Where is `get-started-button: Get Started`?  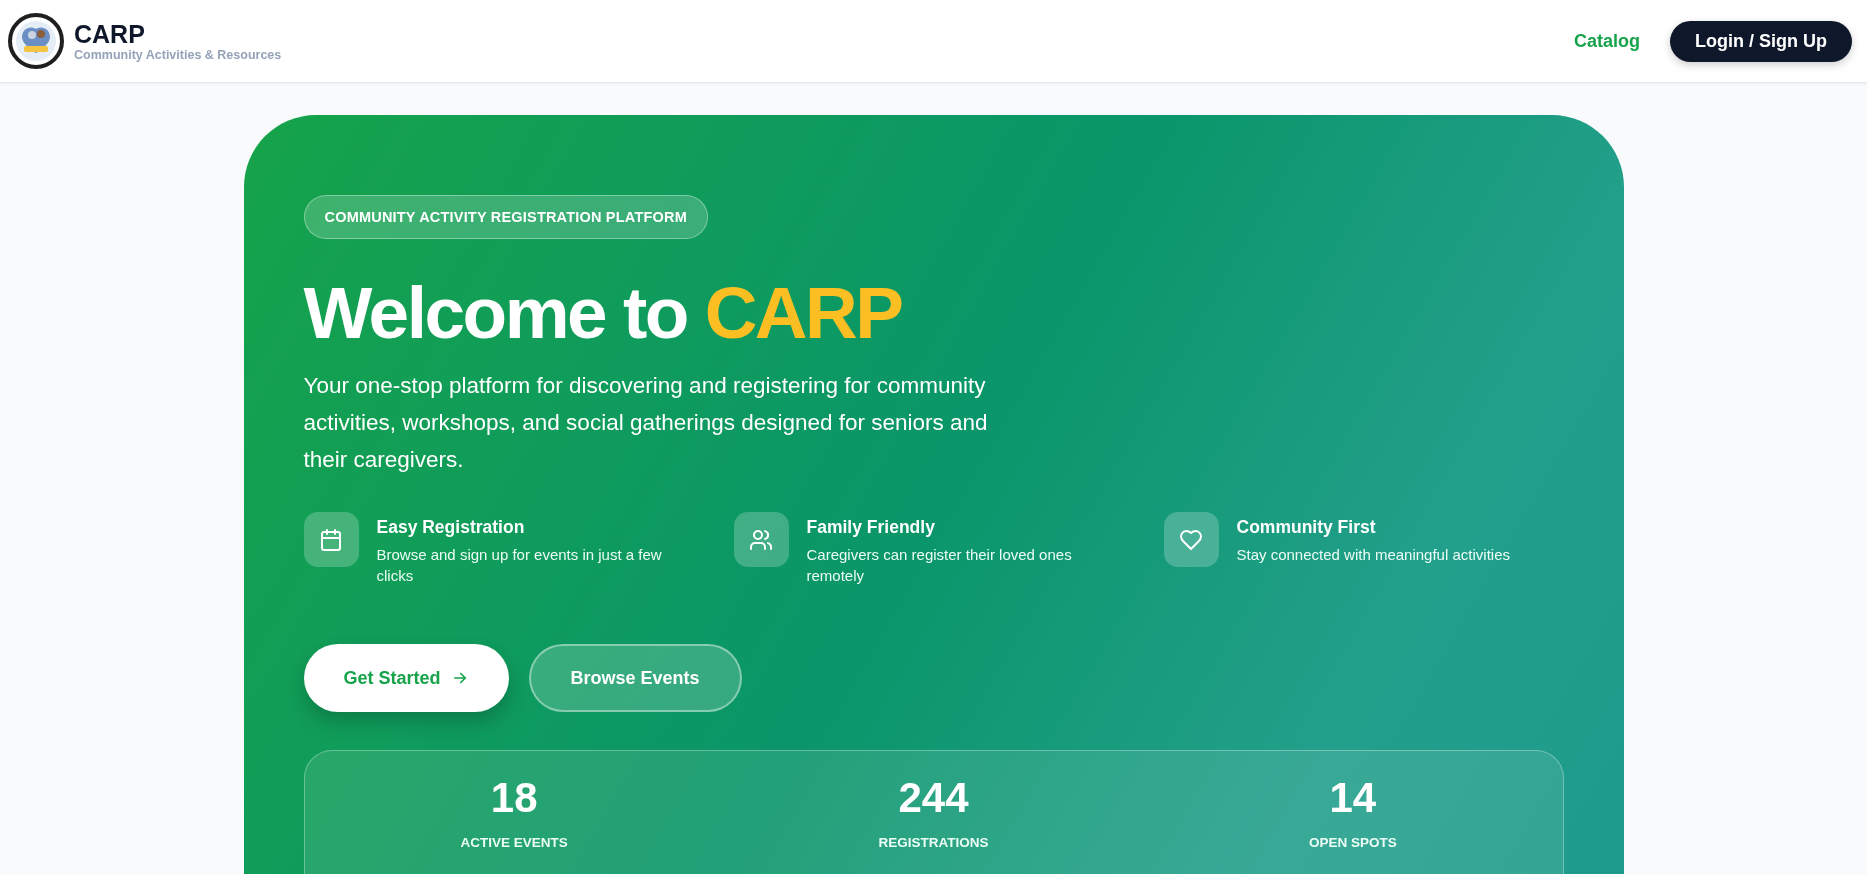
get-started-button: Get Started is located at coordinates (406, 678).